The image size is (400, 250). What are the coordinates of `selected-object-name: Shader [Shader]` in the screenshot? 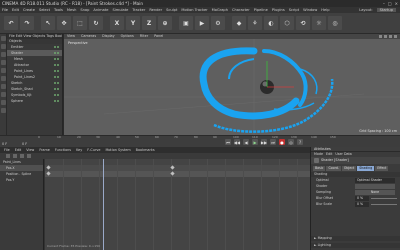 It's located at (335, 160).